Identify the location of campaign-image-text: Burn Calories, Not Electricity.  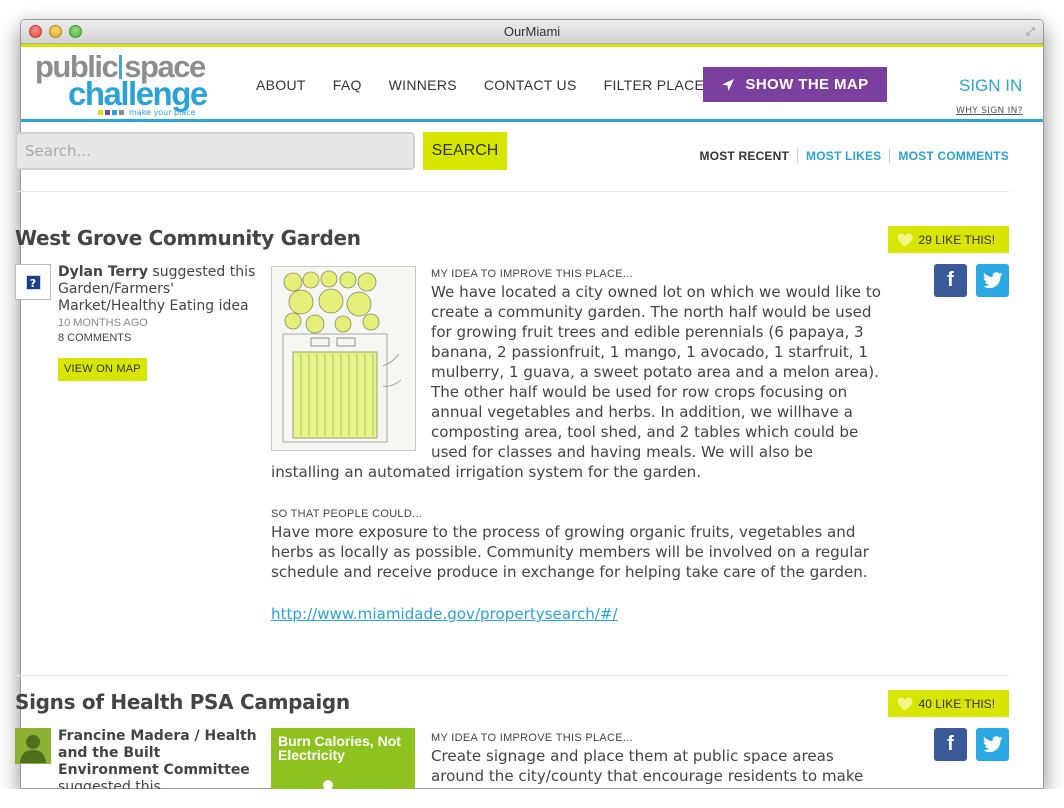
(339, 748).